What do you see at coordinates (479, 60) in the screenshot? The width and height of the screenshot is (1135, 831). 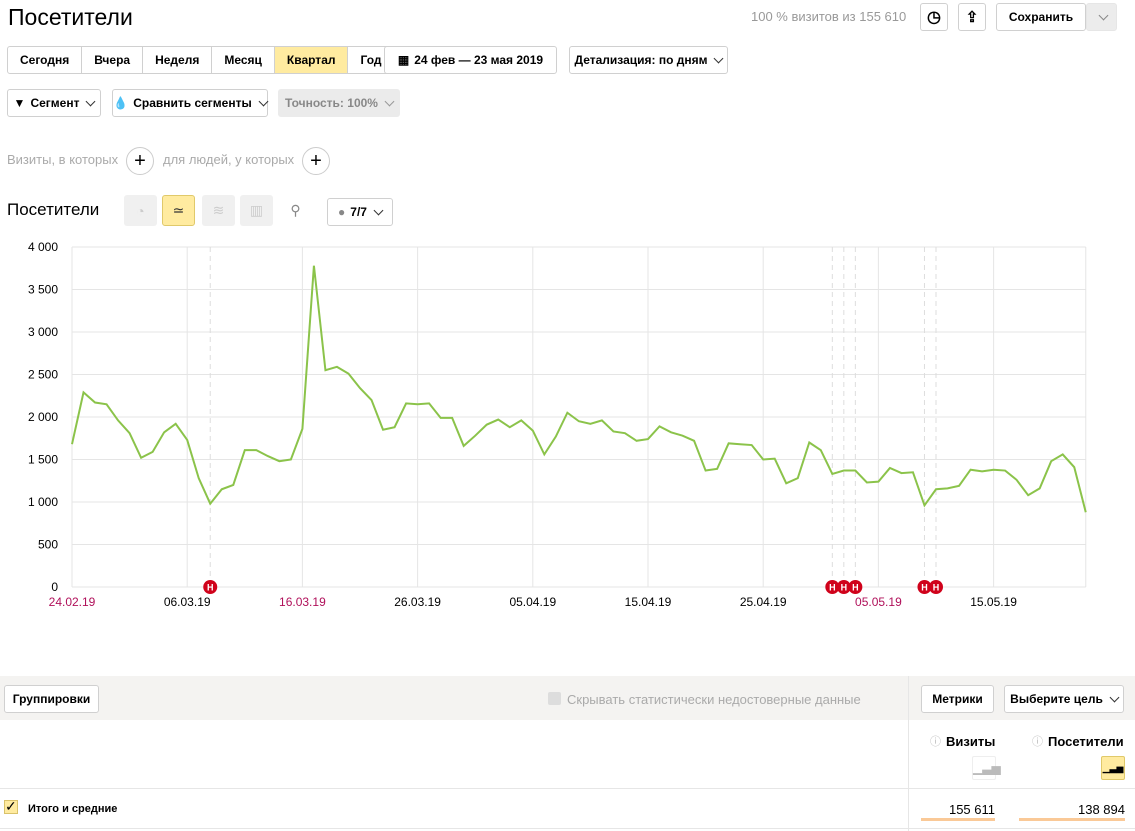 I see `date-range-label: 24 фев — 23 мая 2019` at bounding box center [479, 60].